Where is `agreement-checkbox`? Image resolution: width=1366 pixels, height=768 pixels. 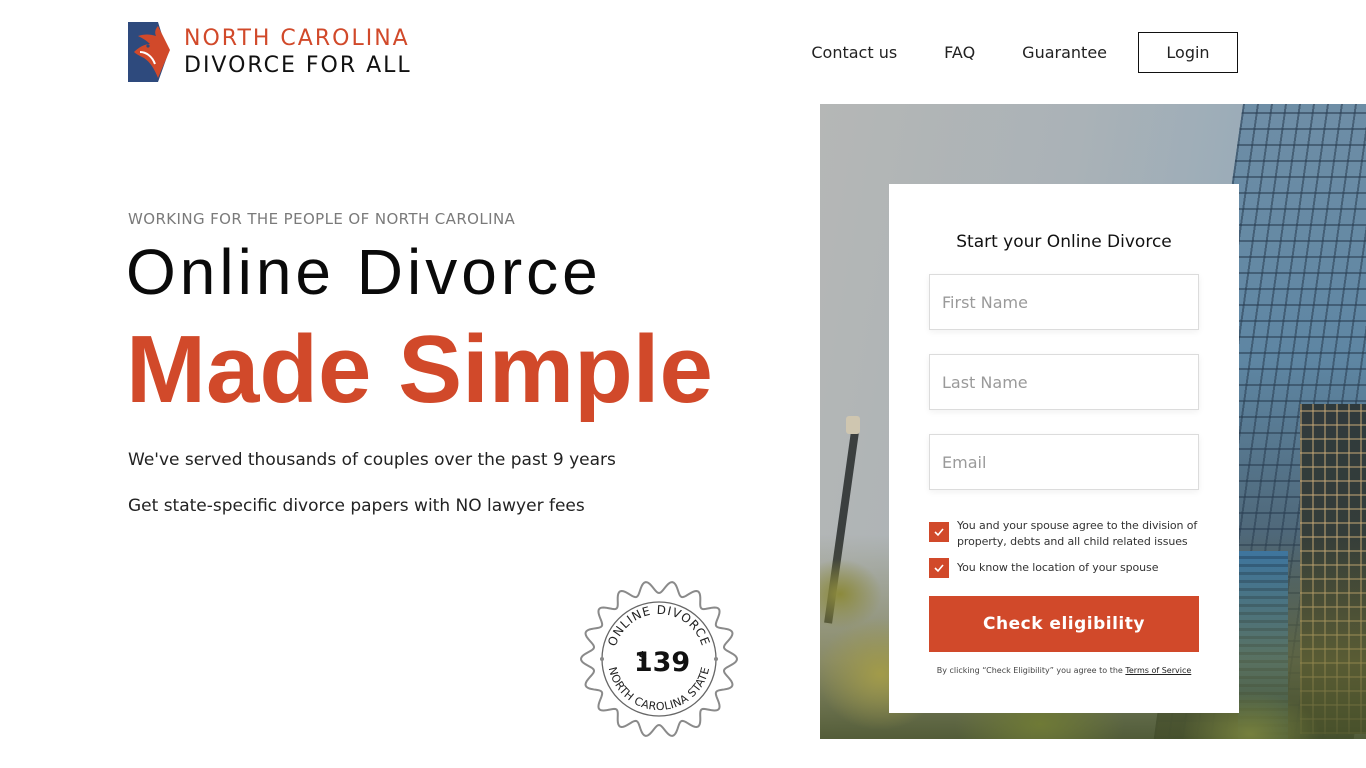
agreement-checkbox is located at coordinates (939, 532).